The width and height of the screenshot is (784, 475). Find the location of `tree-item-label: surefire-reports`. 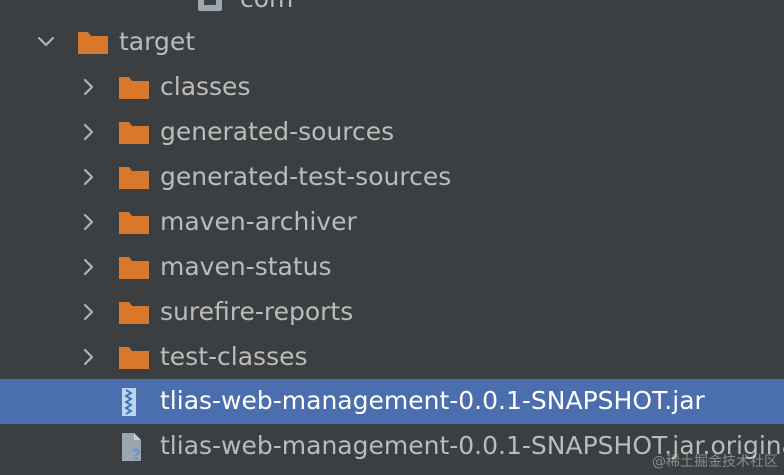

tree-item-label: surefire-reports is located at coordinates (257, 311).